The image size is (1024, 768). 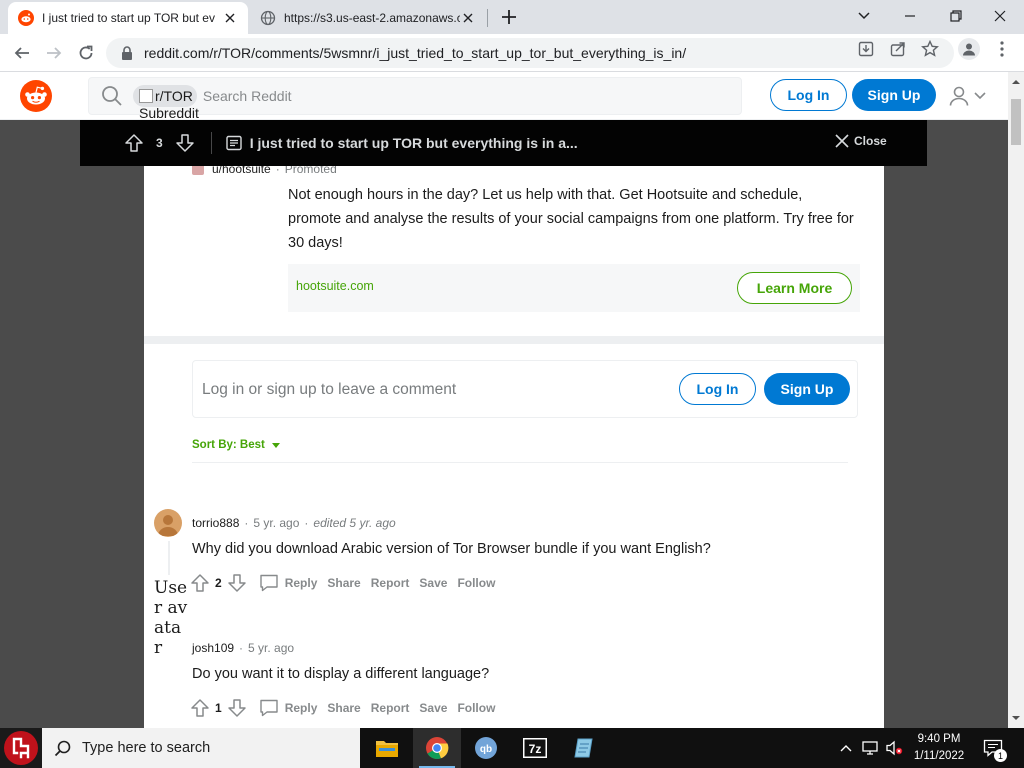 I want to click on comment-meta: josh109 · 5 yr. ago, so click(x=243, y=648).